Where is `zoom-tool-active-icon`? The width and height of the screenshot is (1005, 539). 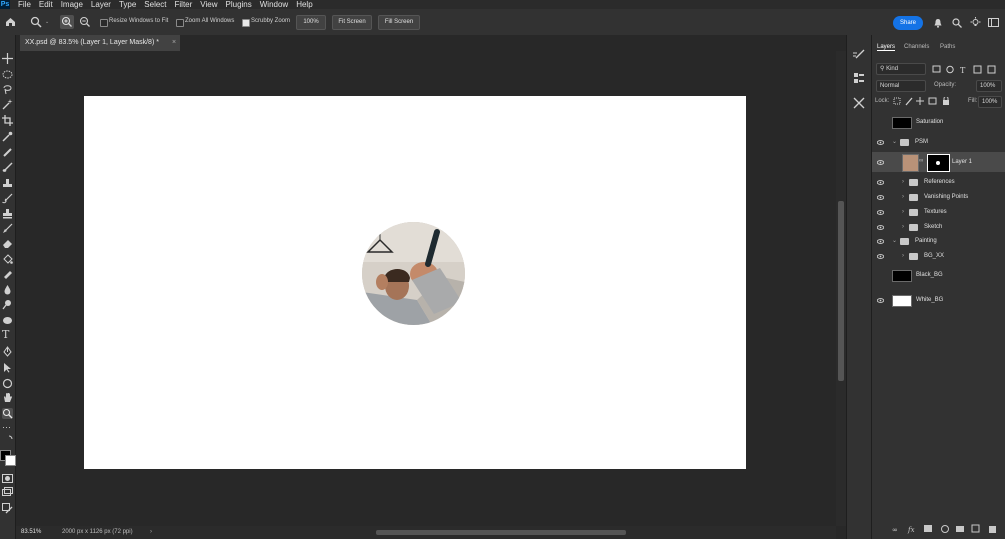
zoom-tool-active-icon is located at coordinates (7, 413).